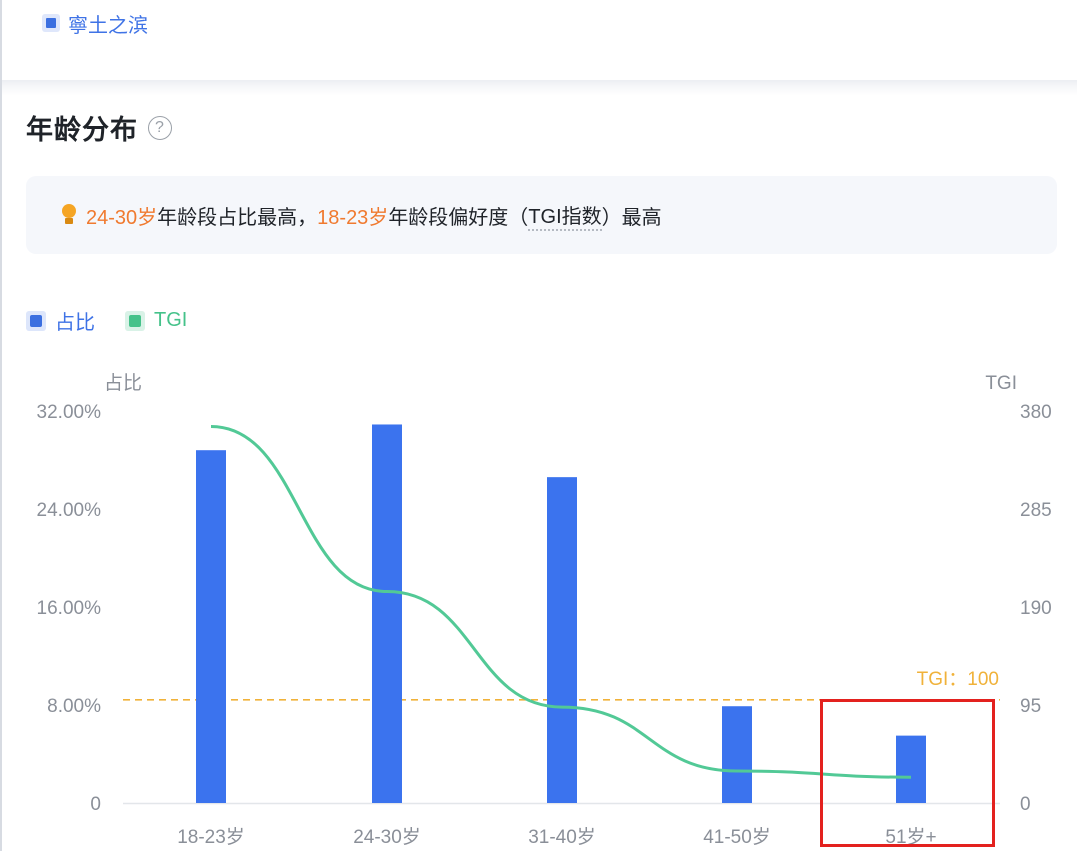 This screenshot has width=1077, height=851. Describe the element at coordinates (1036, 510) in the screenshot. I see `right-tick-label: 285` at that location.